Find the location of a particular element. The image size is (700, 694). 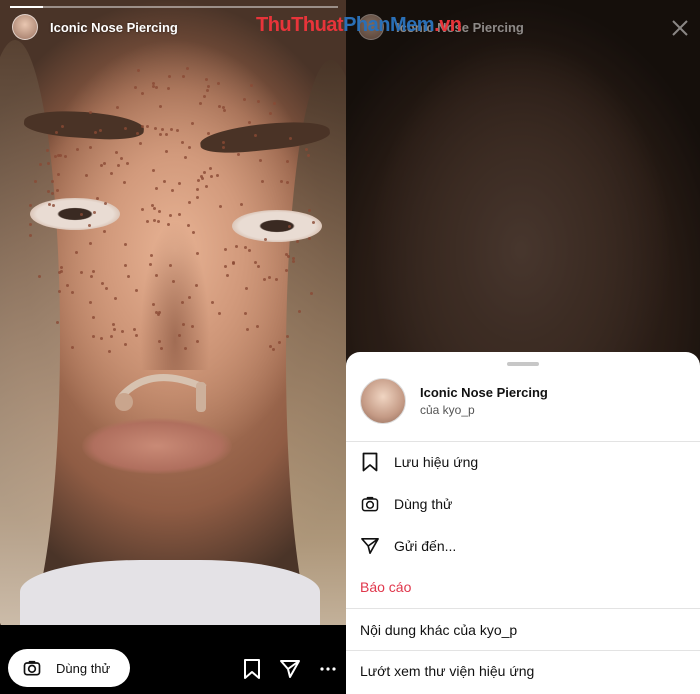

browse-effect-gallery-item: Lướt xem thư viện hiệu ứng is located at coordinates (447, 671).